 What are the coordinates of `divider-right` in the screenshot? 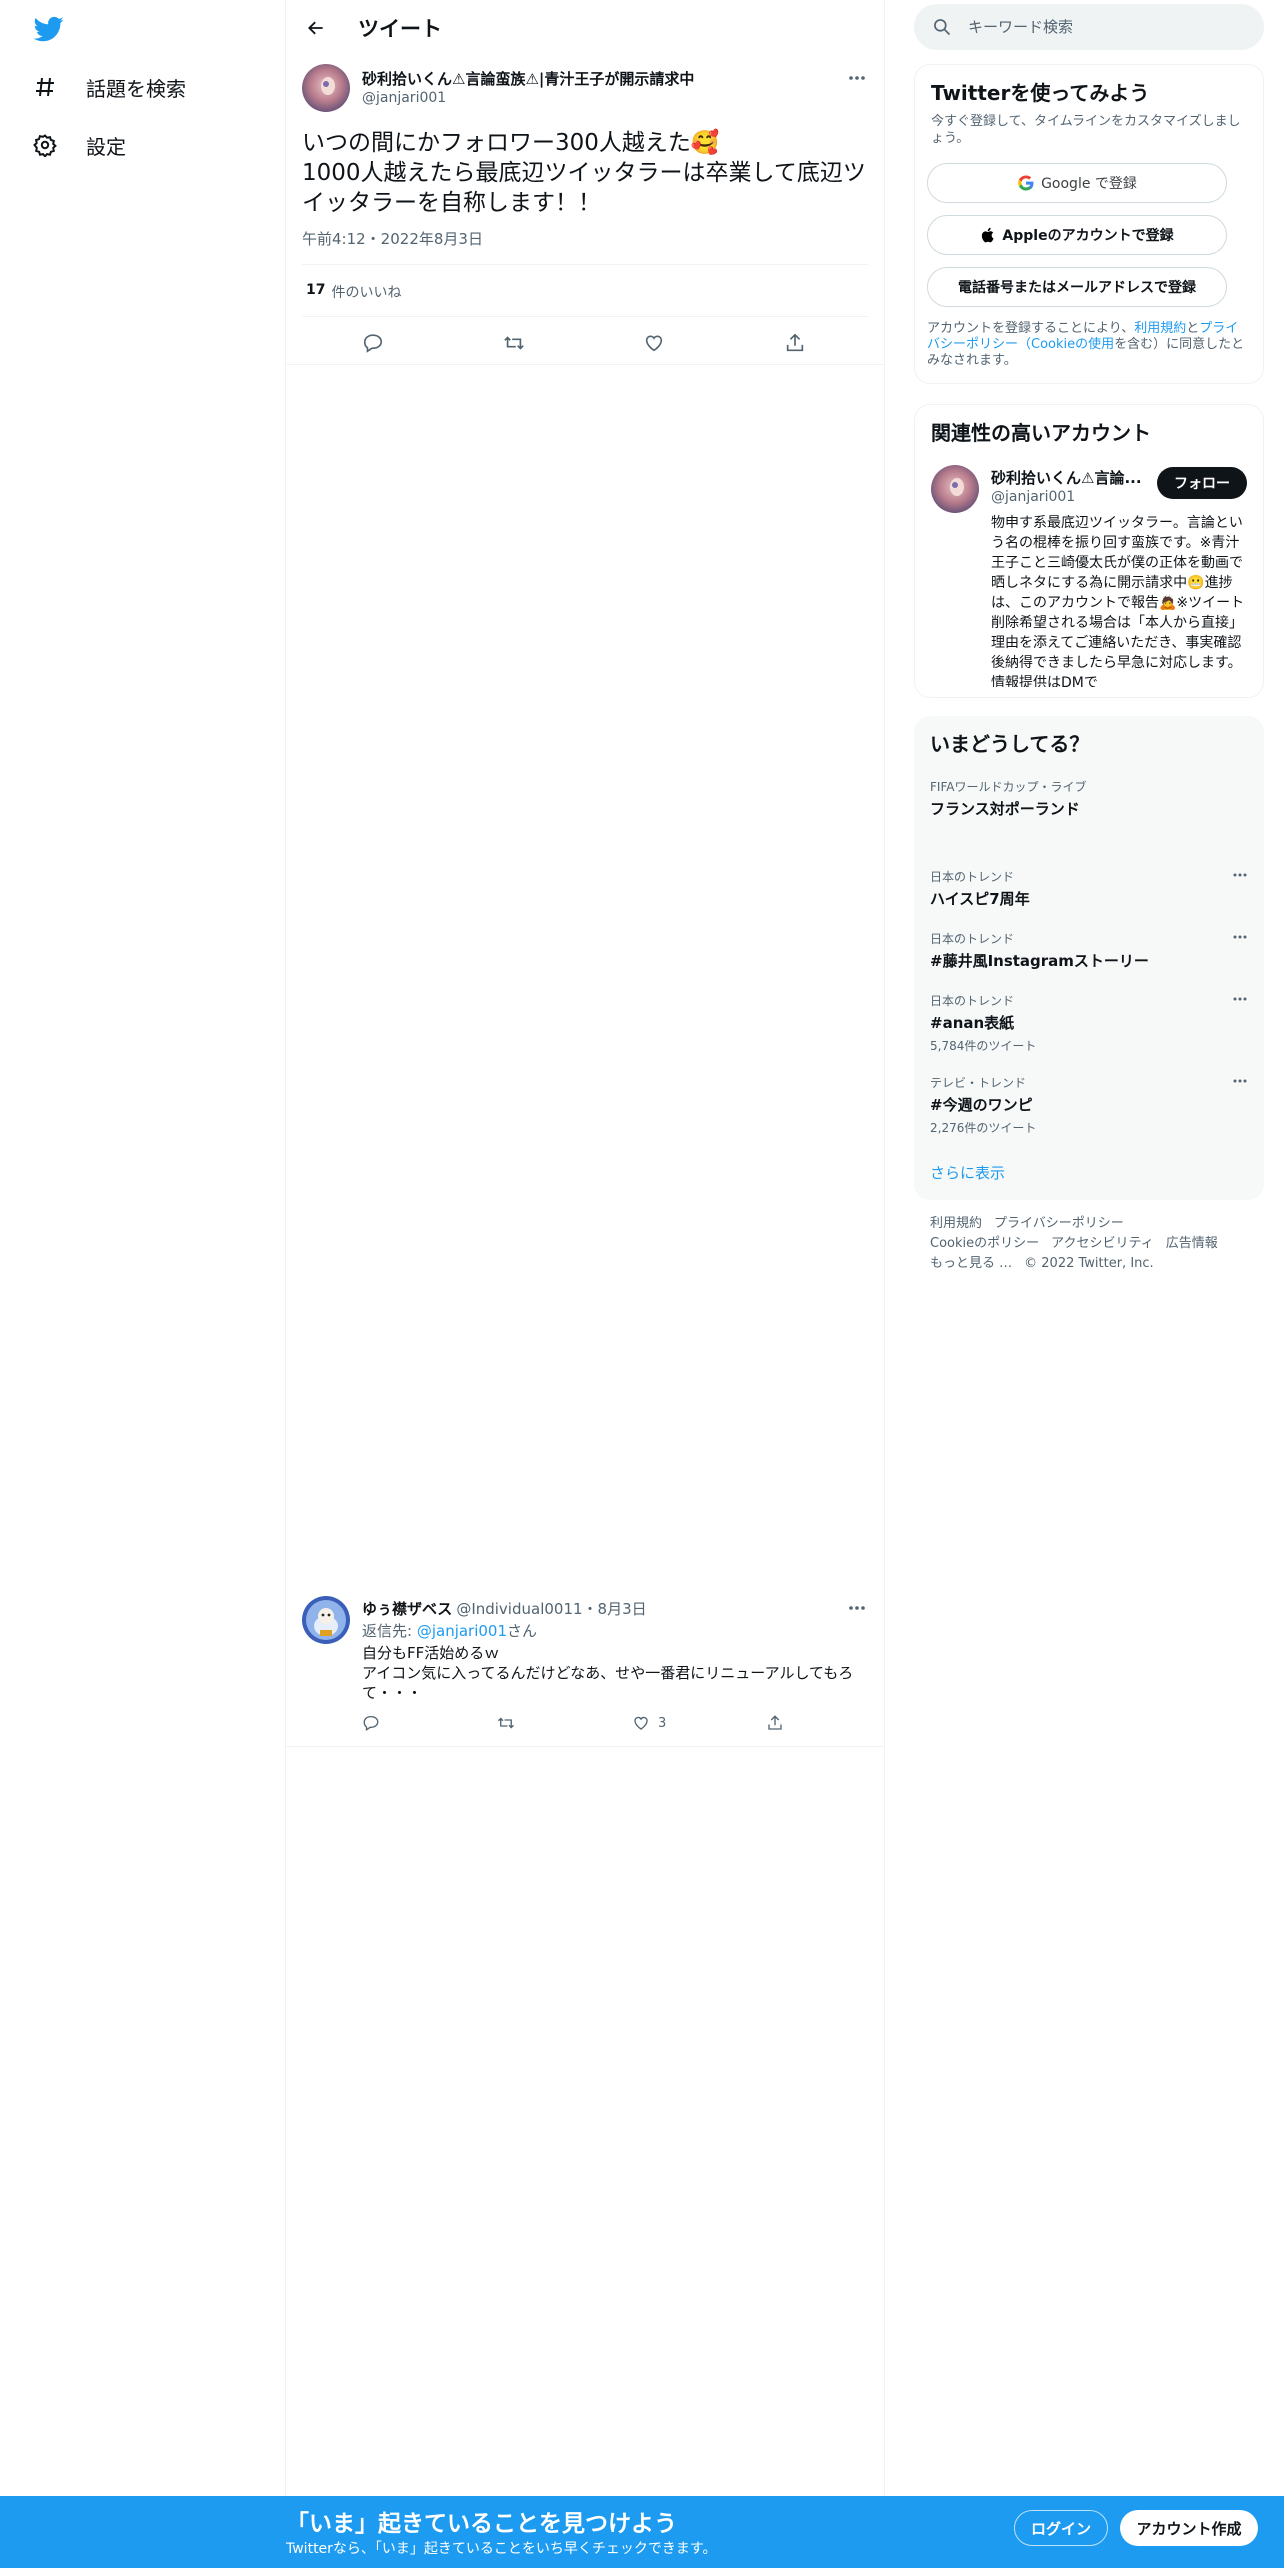 It's located at (884, 1250).